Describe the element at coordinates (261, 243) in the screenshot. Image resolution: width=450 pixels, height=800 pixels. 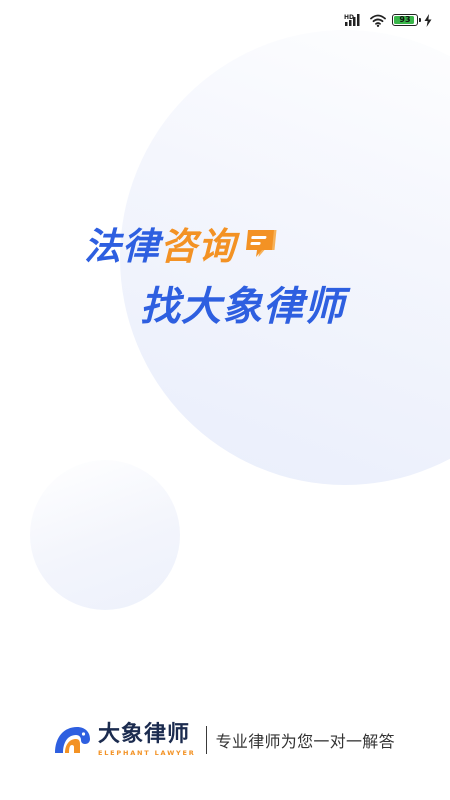
I see `chat-bubble-icon` at that location.